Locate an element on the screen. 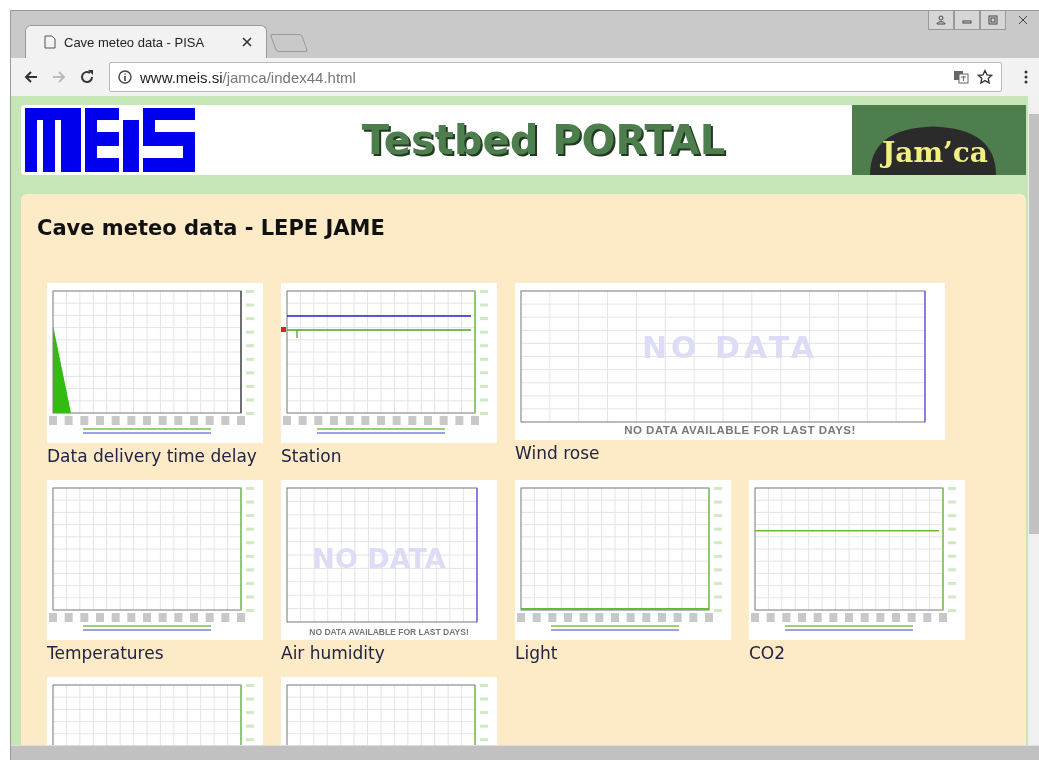  chart-caption: Air humidity is located at coordinates (333, 653).